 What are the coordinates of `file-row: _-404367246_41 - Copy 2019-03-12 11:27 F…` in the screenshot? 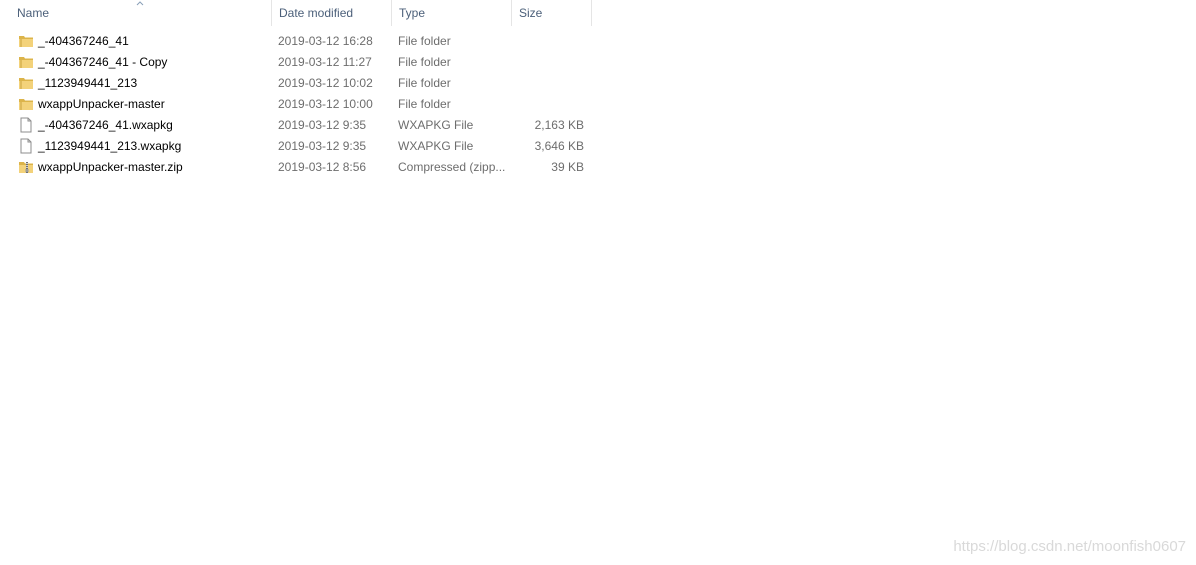 It's located at (300, 62).